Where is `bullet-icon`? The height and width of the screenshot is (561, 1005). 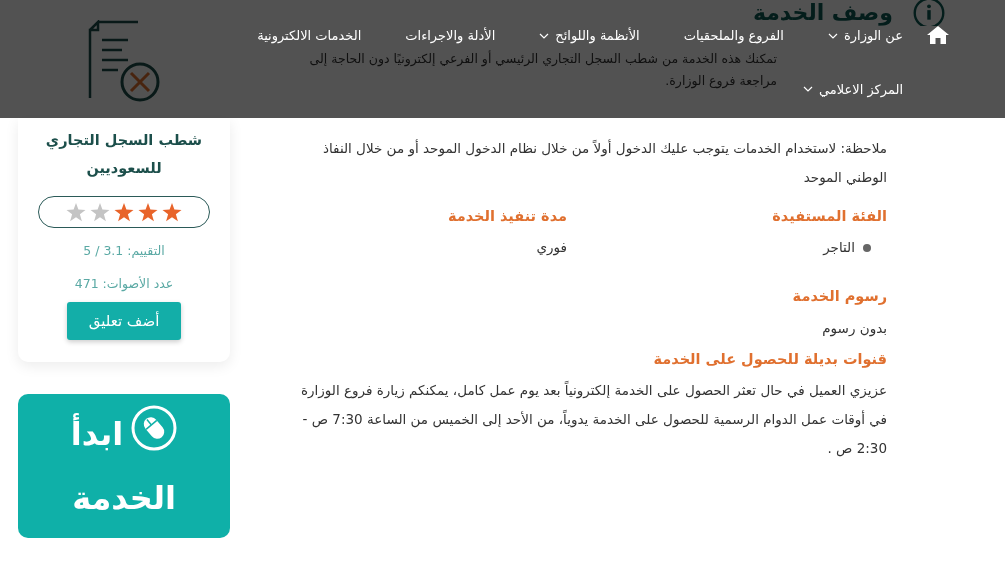 bullet-icon is located at coordinates (867, 247).